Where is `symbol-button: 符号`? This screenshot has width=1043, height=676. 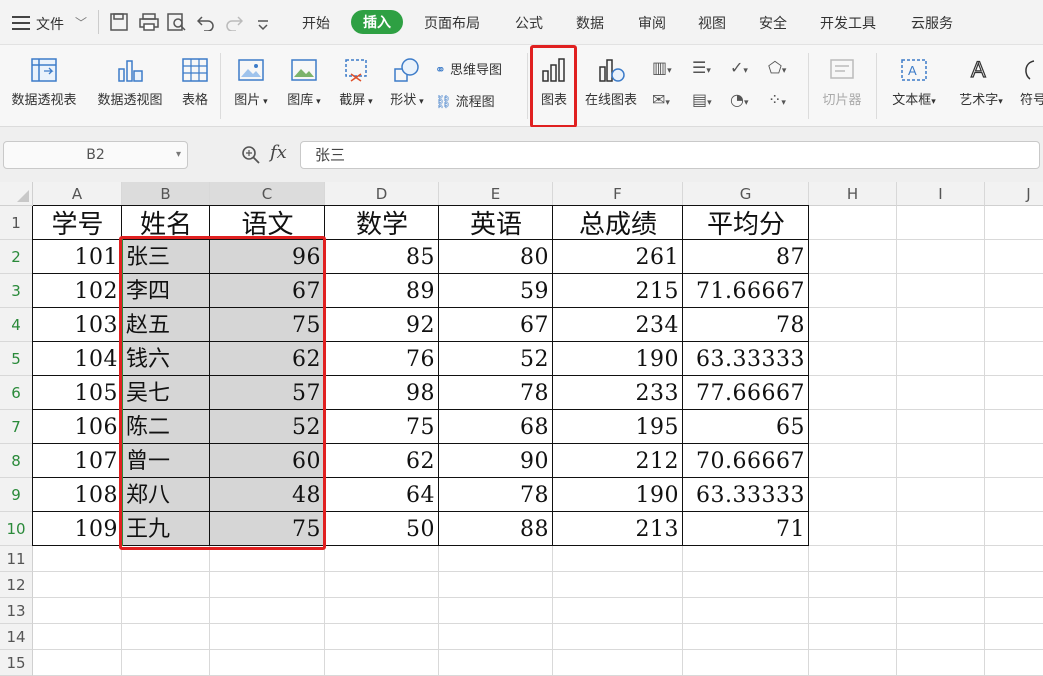
symbol-button: 符号 is located at coordinates (1031, 82).